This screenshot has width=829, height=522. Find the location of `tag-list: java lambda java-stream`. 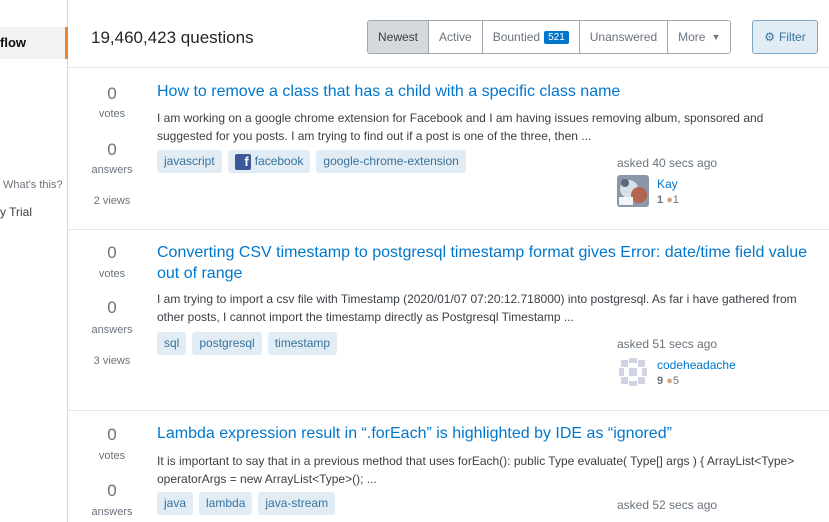

tag-list: java lambda java-stream is located at coordinates (246, 503).